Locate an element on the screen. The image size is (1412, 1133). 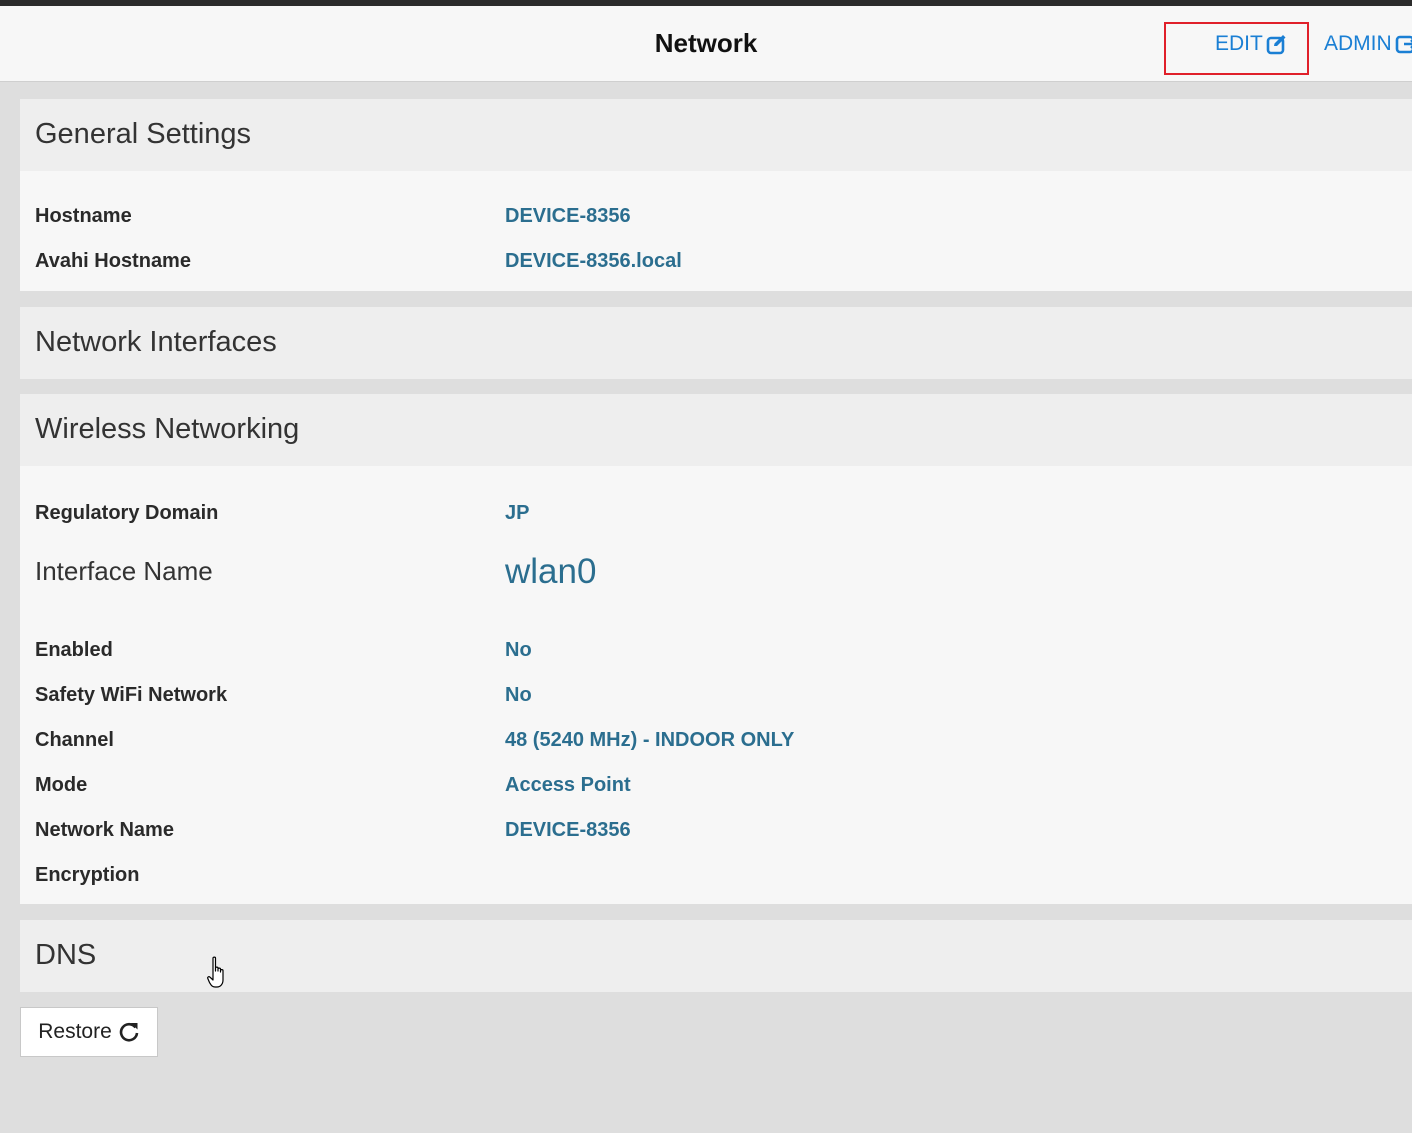
network-interfaces-header: Network Interfaces is located at coordinates (716, 343).